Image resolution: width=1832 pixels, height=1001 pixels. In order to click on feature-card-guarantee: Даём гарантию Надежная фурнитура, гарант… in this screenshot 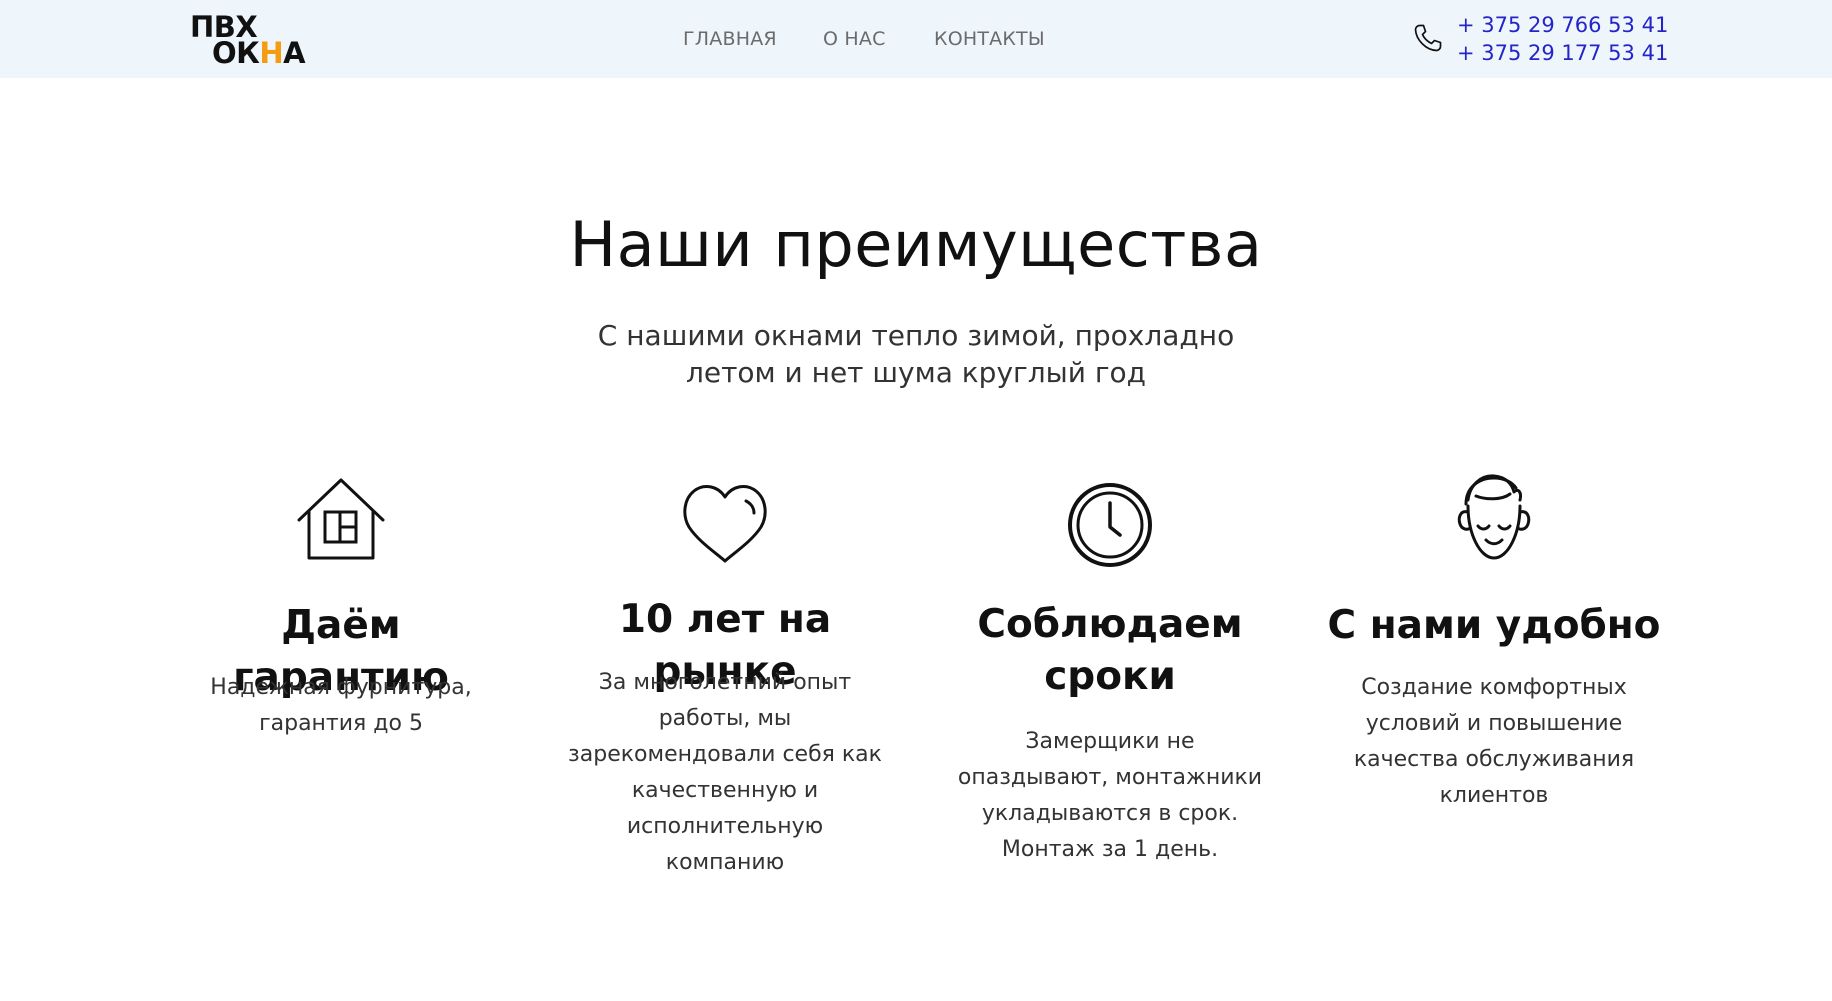, I will do `click(341, 620)`.